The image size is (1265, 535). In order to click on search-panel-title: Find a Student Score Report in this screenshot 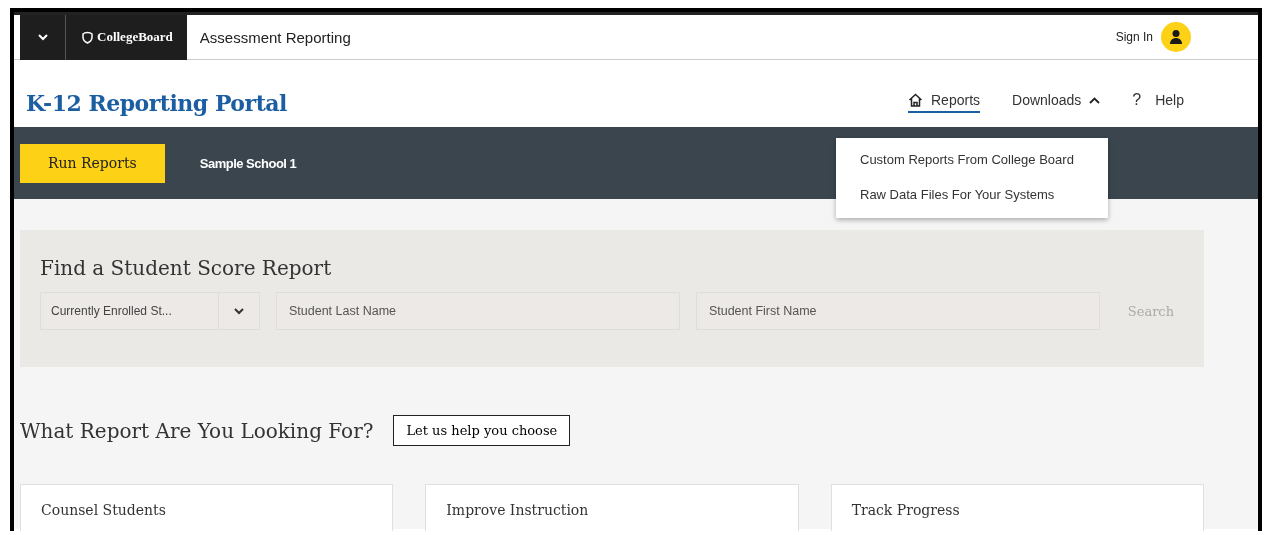, I will do `click(186, 268)`.